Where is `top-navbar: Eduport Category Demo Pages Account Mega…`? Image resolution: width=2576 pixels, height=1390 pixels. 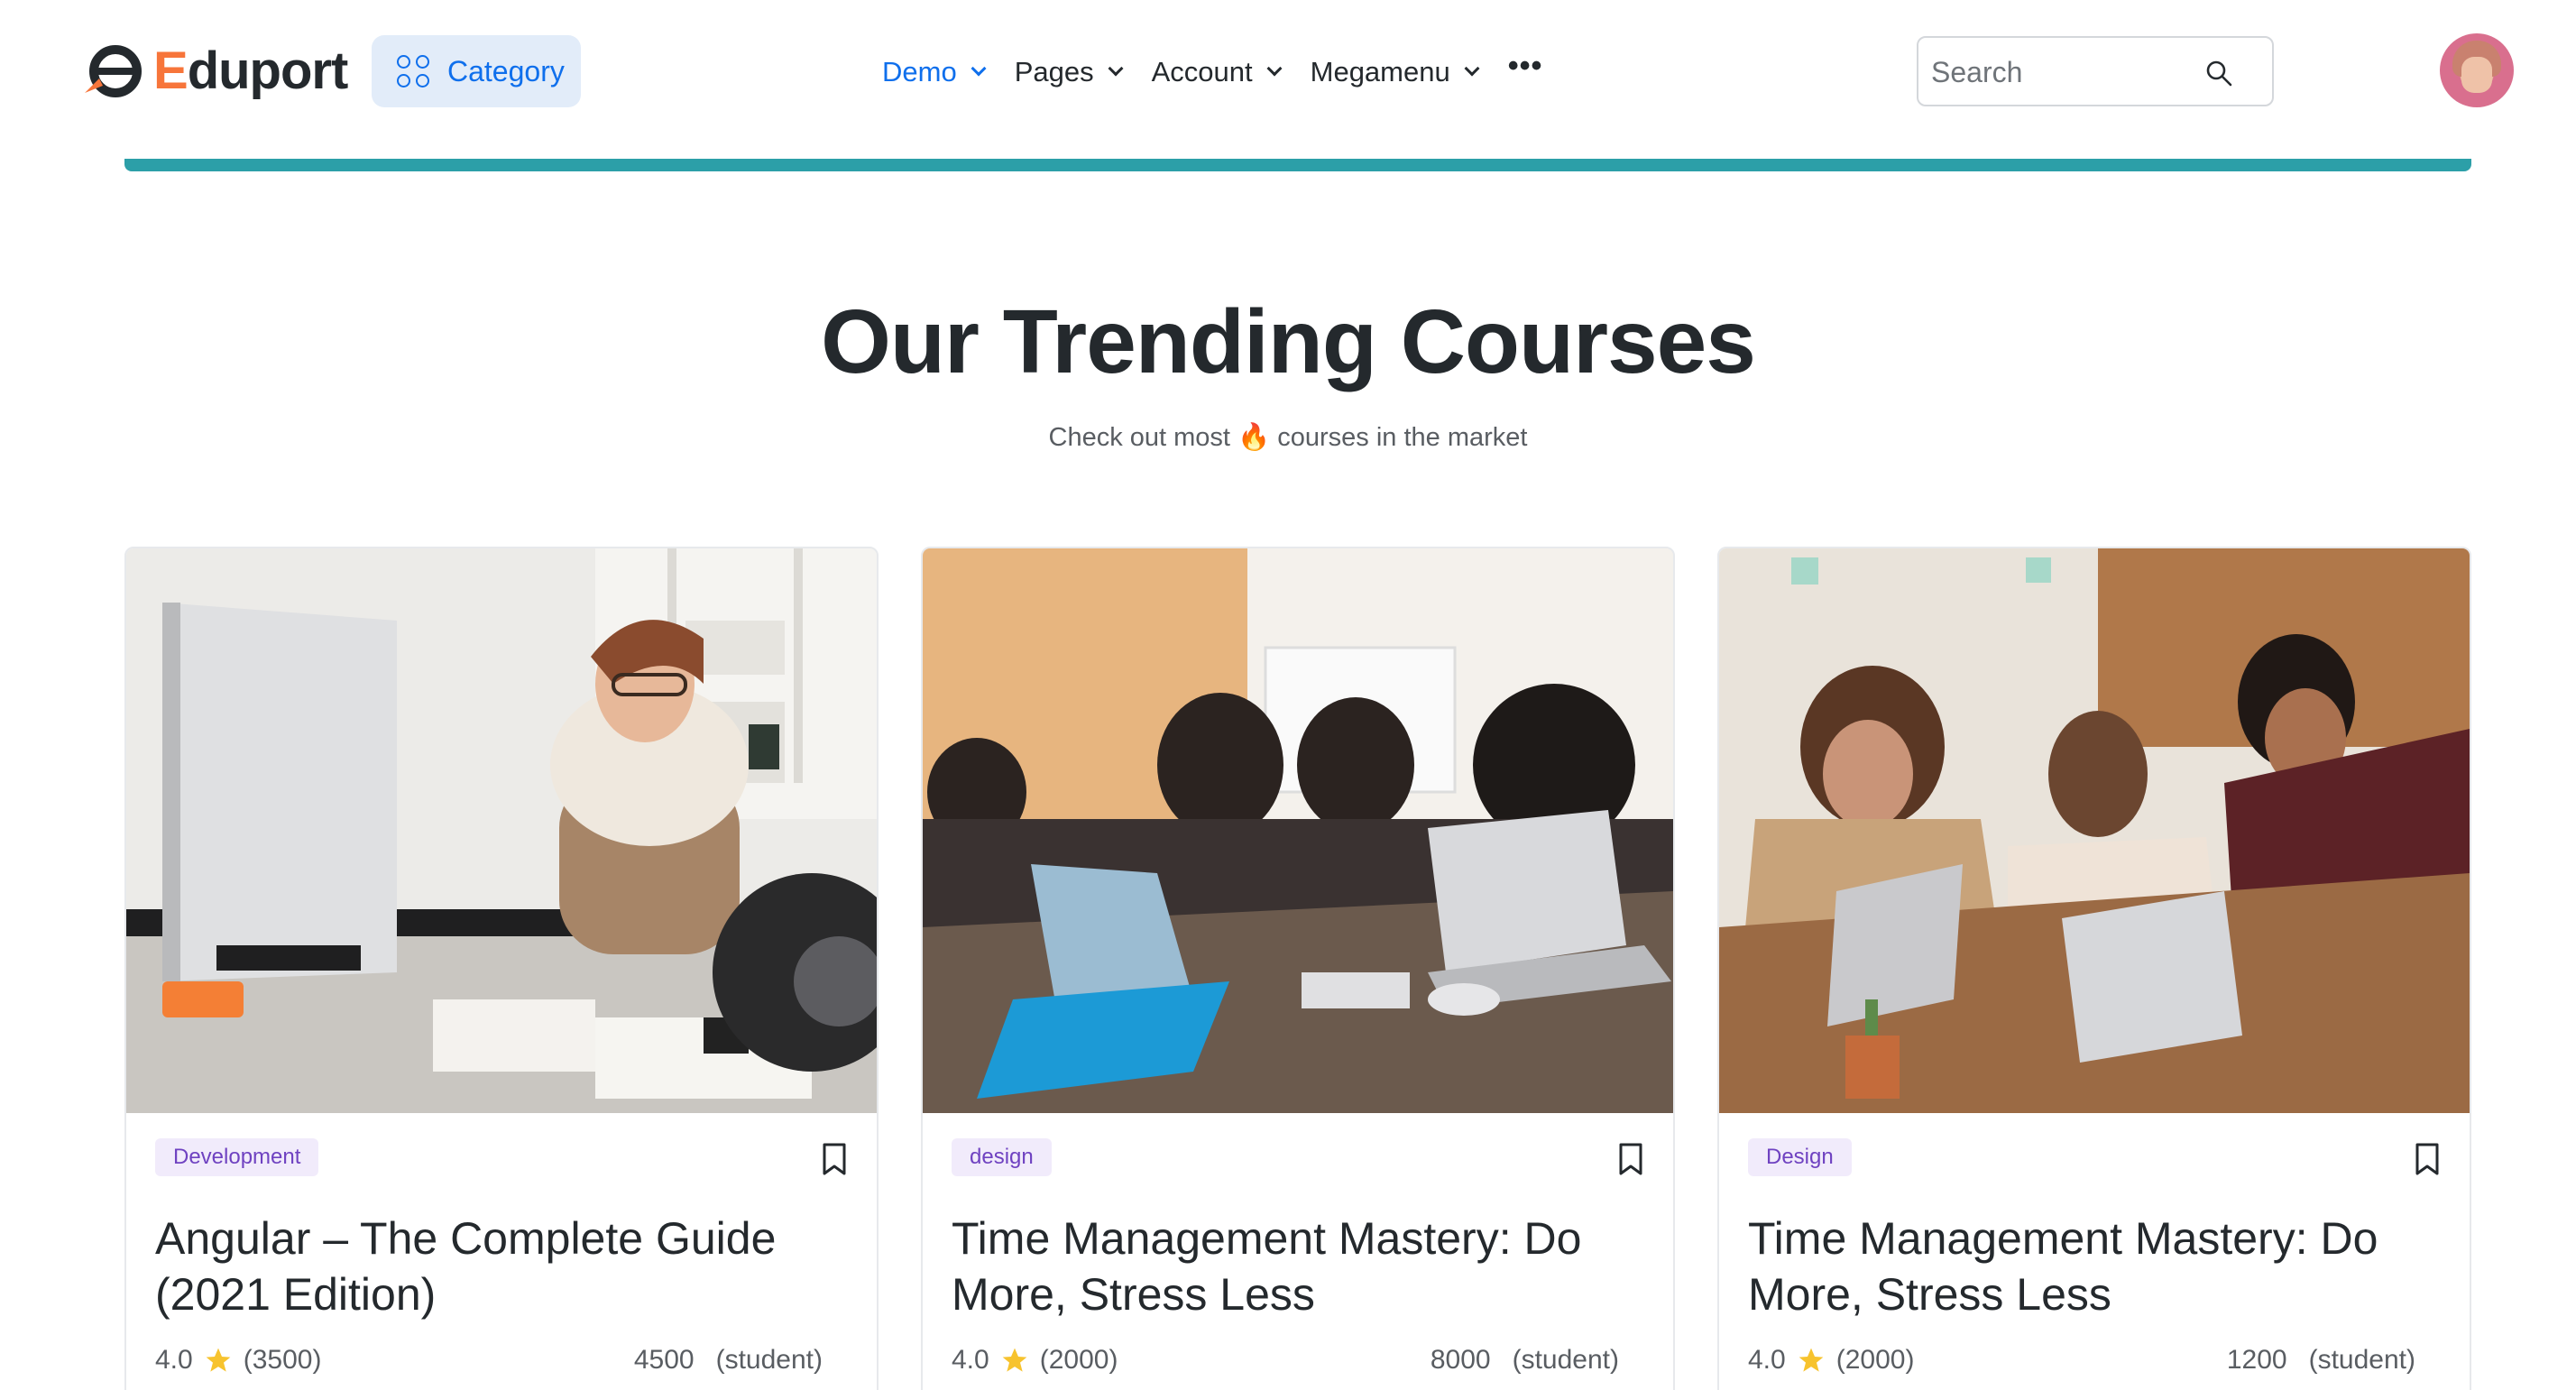 top-navbar: Eduport Category Demo Pages Account Mega… is located at coordinates (1288, 72).